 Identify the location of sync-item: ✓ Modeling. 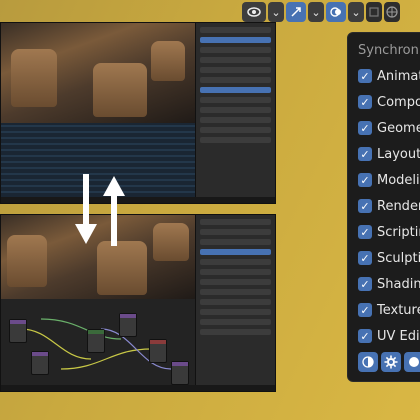
(389, 180).